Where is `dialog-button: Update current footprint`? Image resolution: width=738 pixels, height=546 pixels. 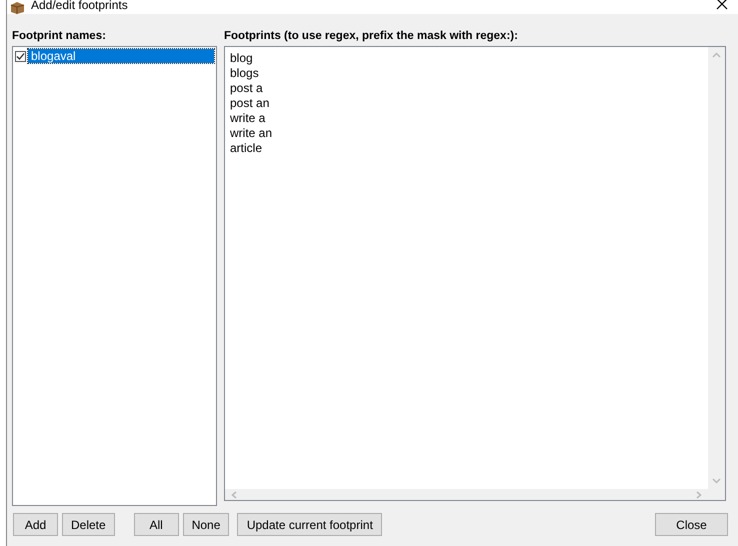 dialog-button: Update current footprint is located at coordinates (309, 524).